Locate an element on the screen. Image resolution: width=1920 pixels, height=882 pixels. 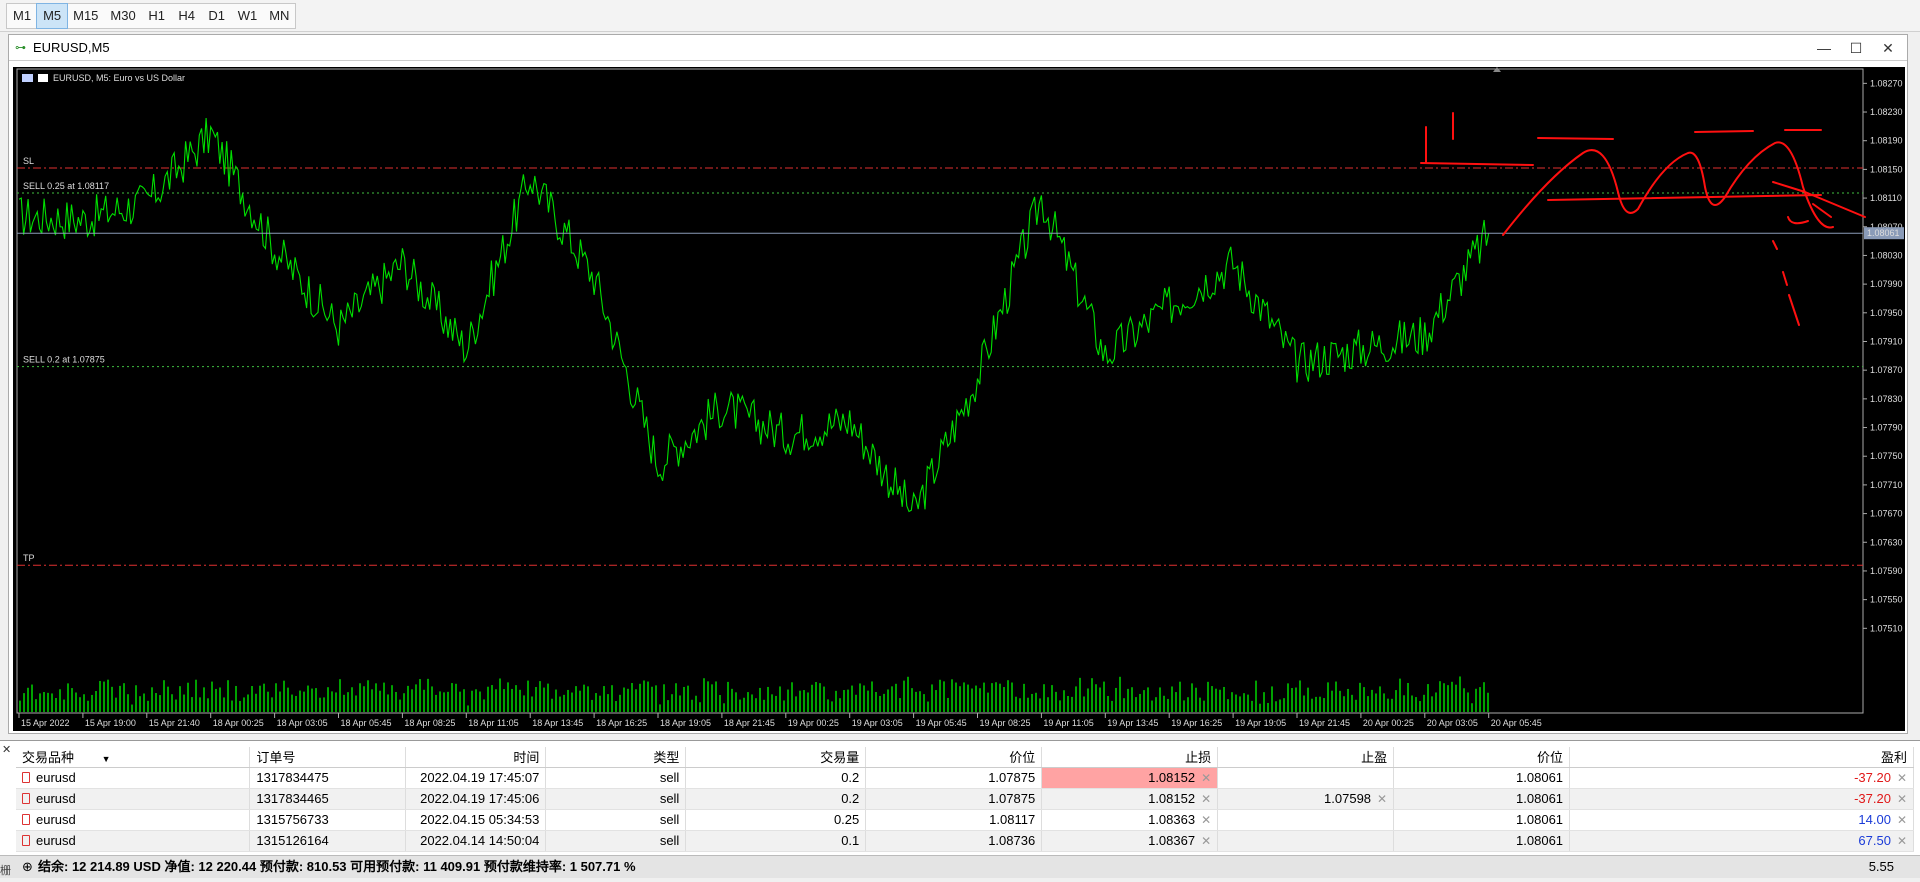
timeframe-h1-button: H1 is located at coordinates (157, 16).